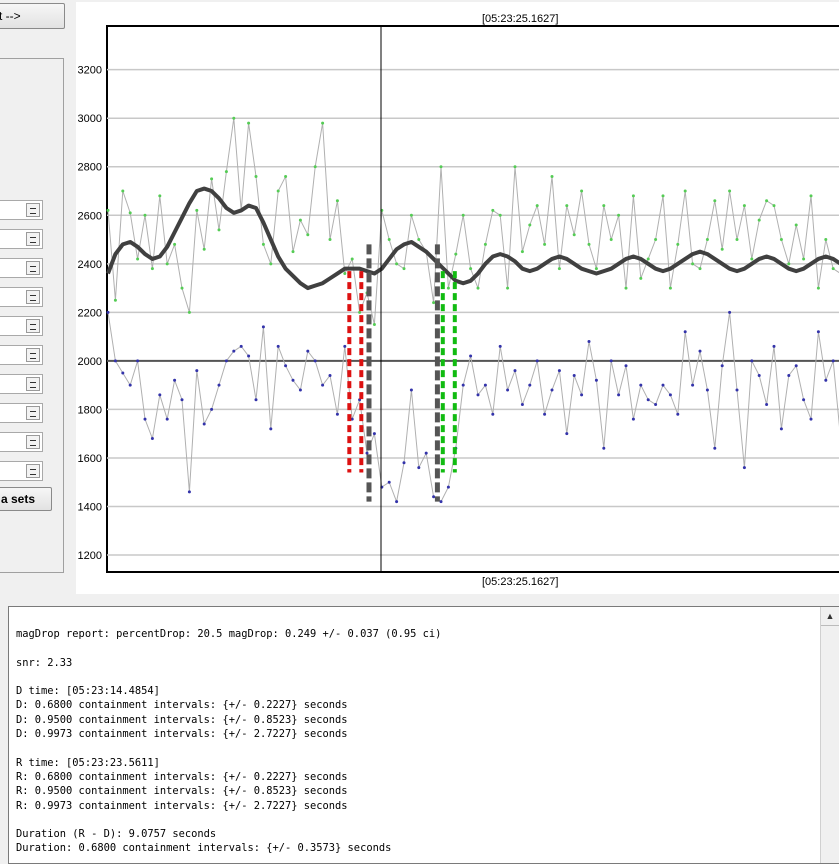  I want to click on vertical-scrollbar: ▲, so click(829, 735).